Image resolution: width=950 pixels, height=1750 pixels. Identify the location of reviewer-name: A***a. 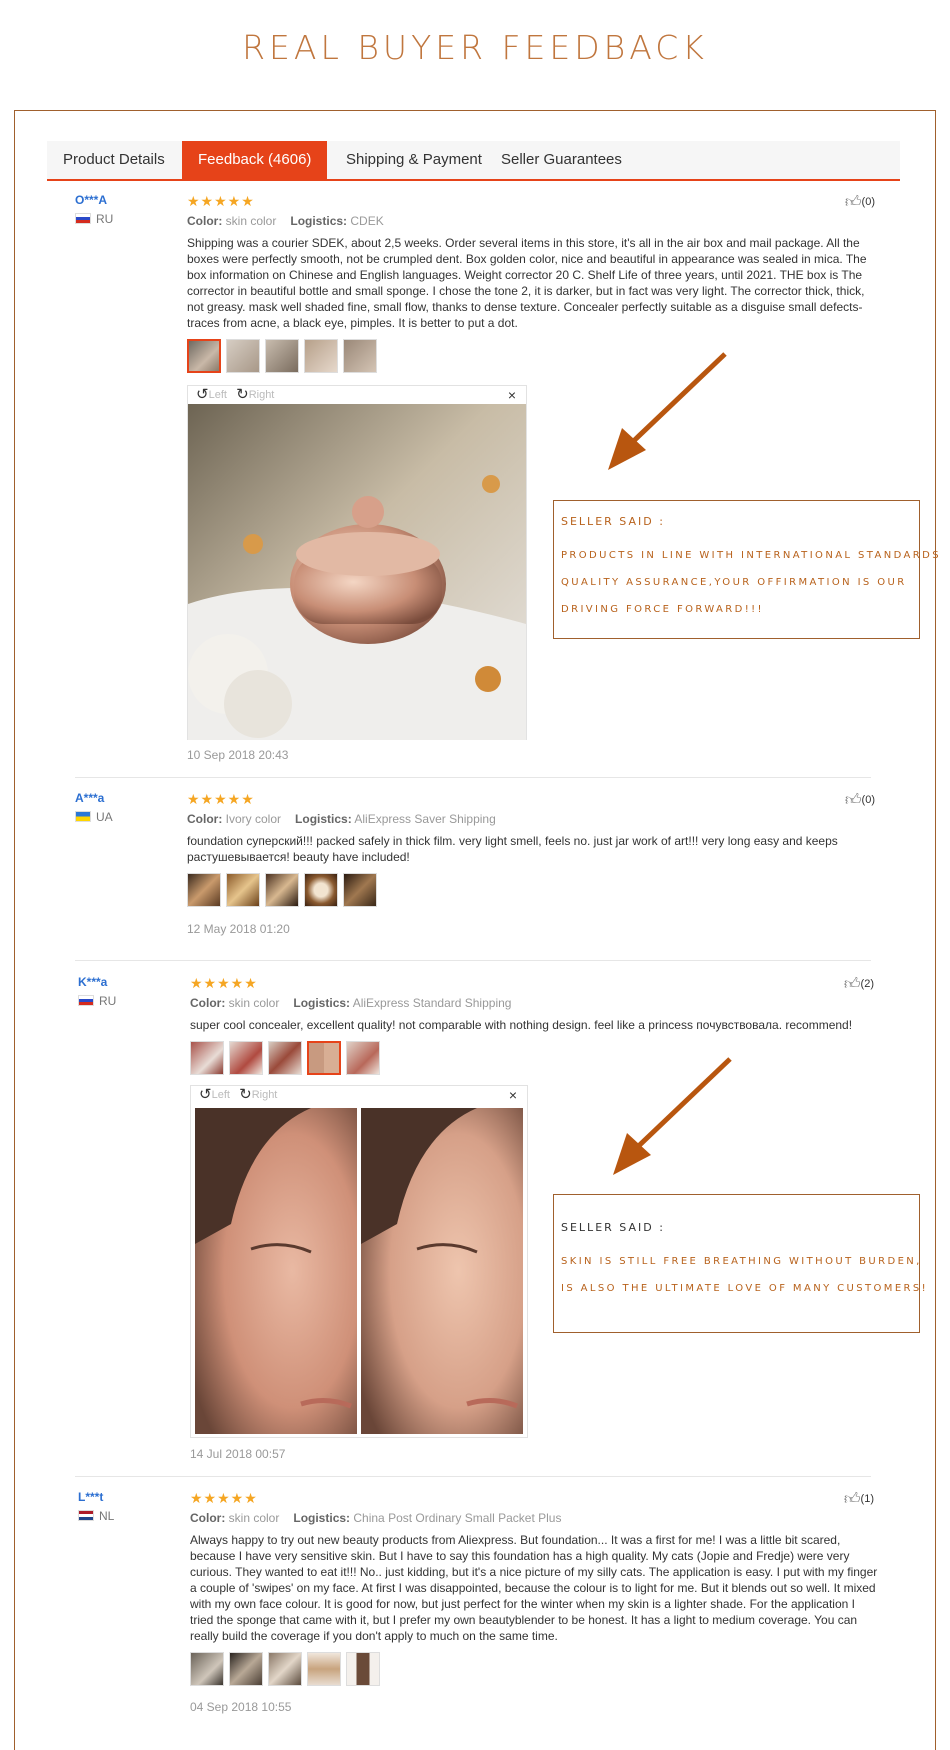
(89, 798).